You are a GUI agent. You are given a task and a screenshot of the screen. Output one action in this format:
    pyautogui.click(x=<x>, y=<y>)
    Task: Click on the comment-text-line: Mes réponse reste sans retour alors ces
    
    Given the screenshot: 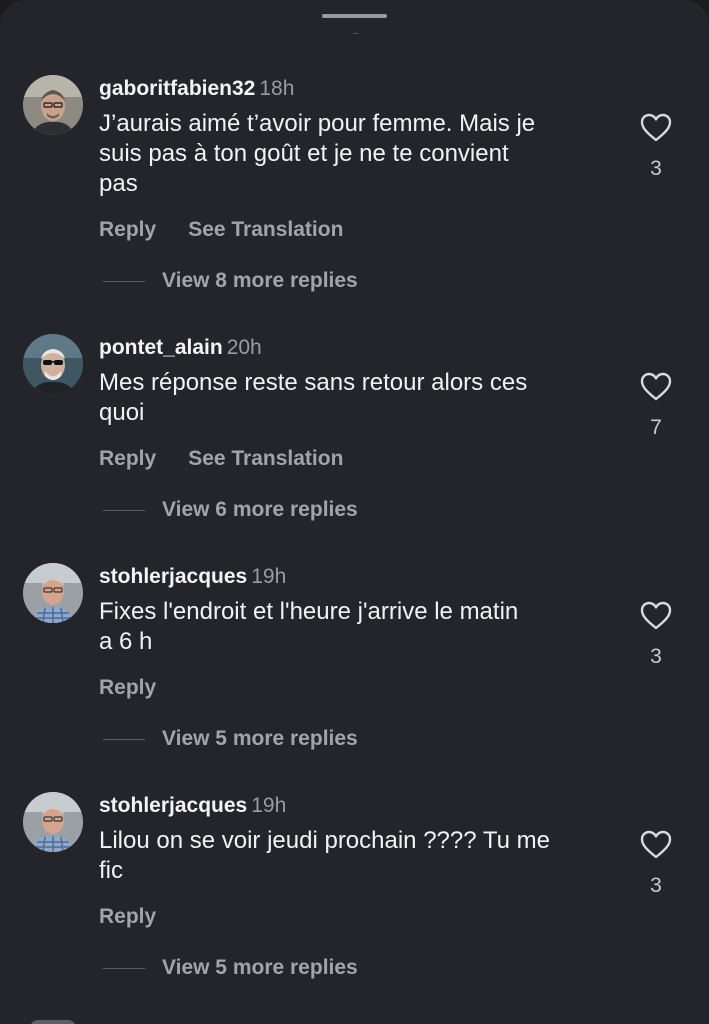 What is the action you would take?
    pyautogui.click(x=313, y=382)
    